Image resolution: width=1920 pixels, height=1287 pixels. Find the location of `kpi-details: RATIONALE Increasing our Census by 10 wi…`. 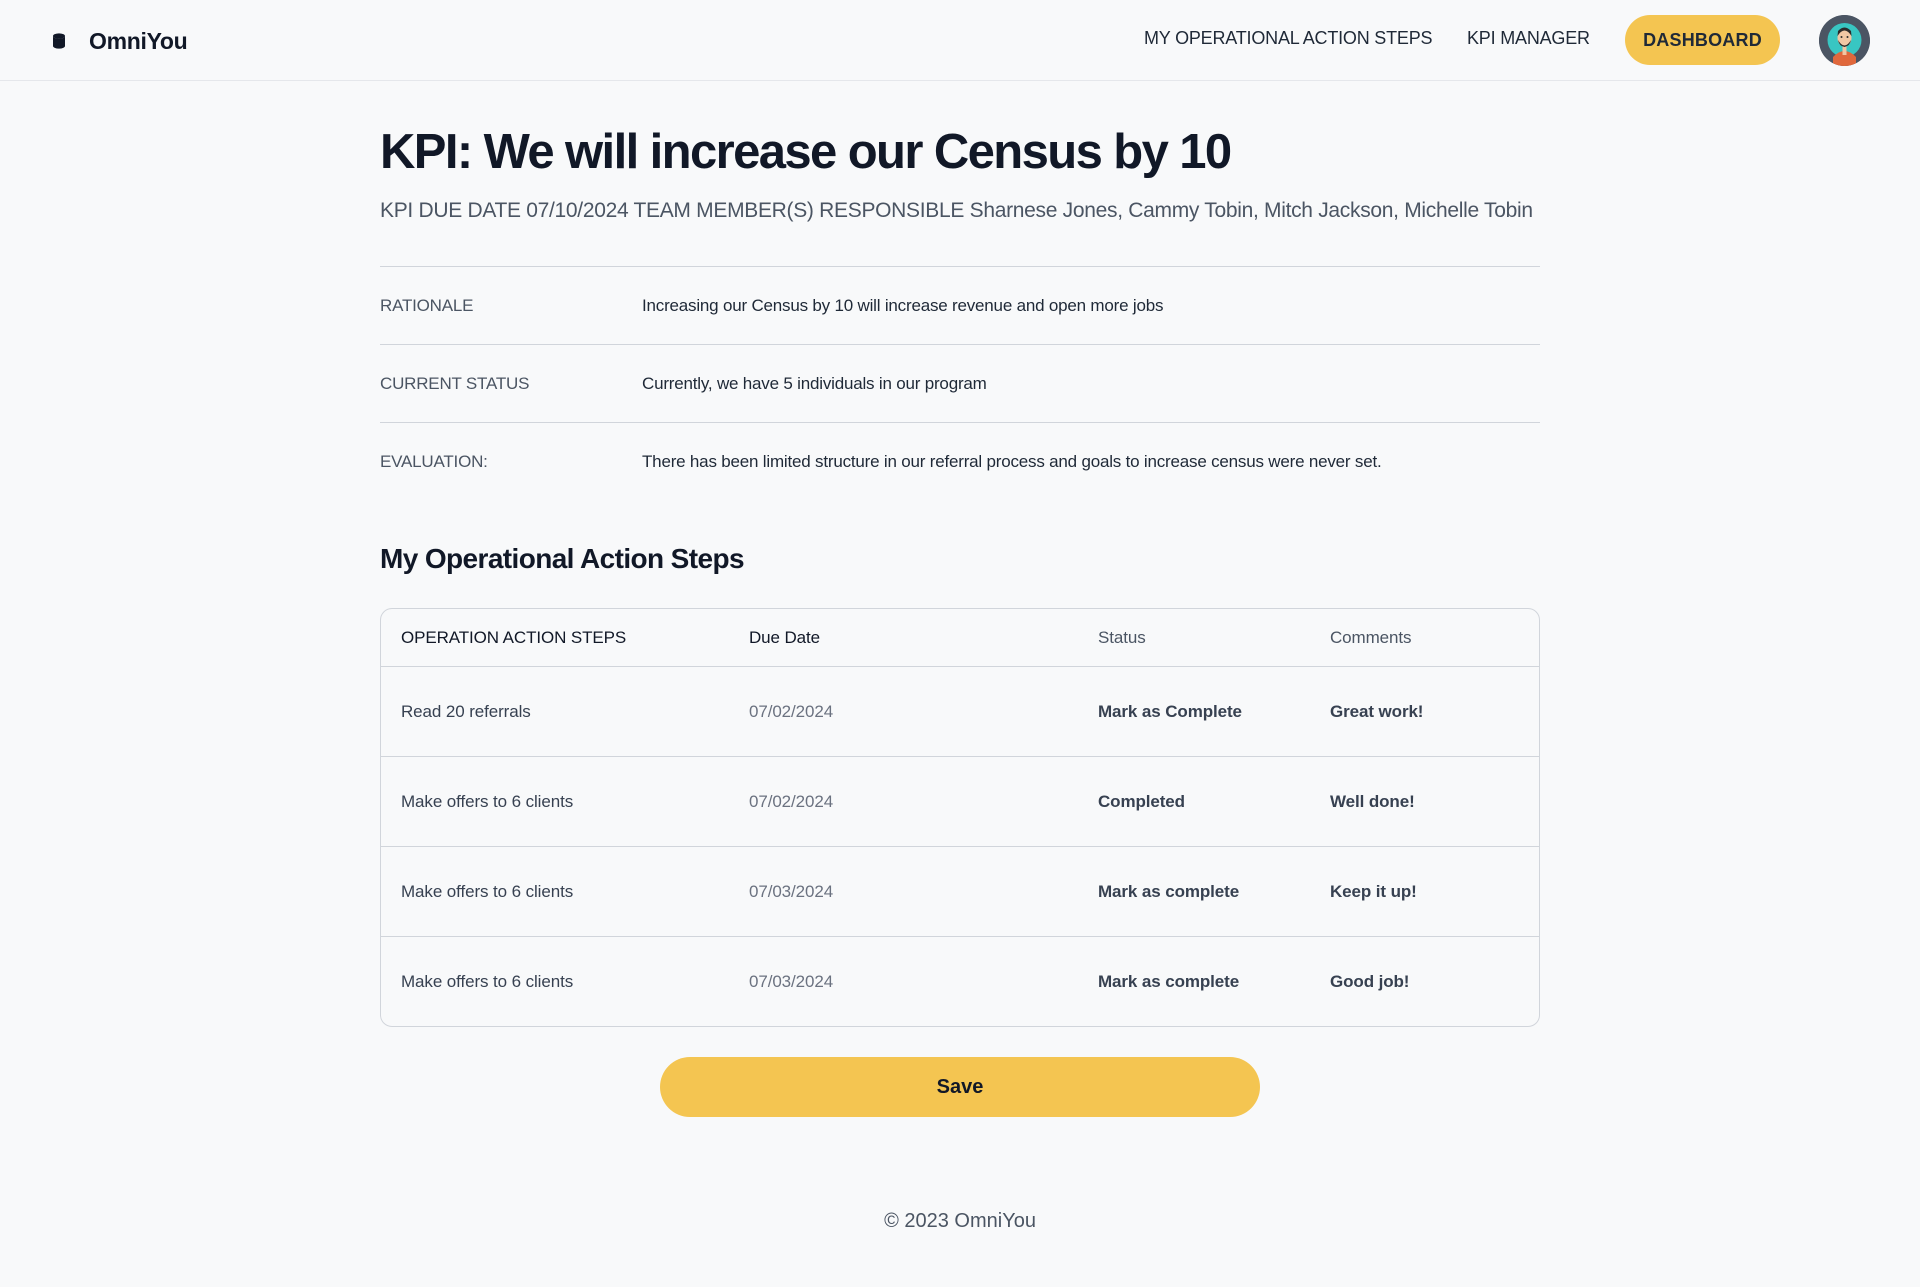

kpi-details: RATIONALE Increasing our Census by 10 wi… is located at coordinates (960, 383).